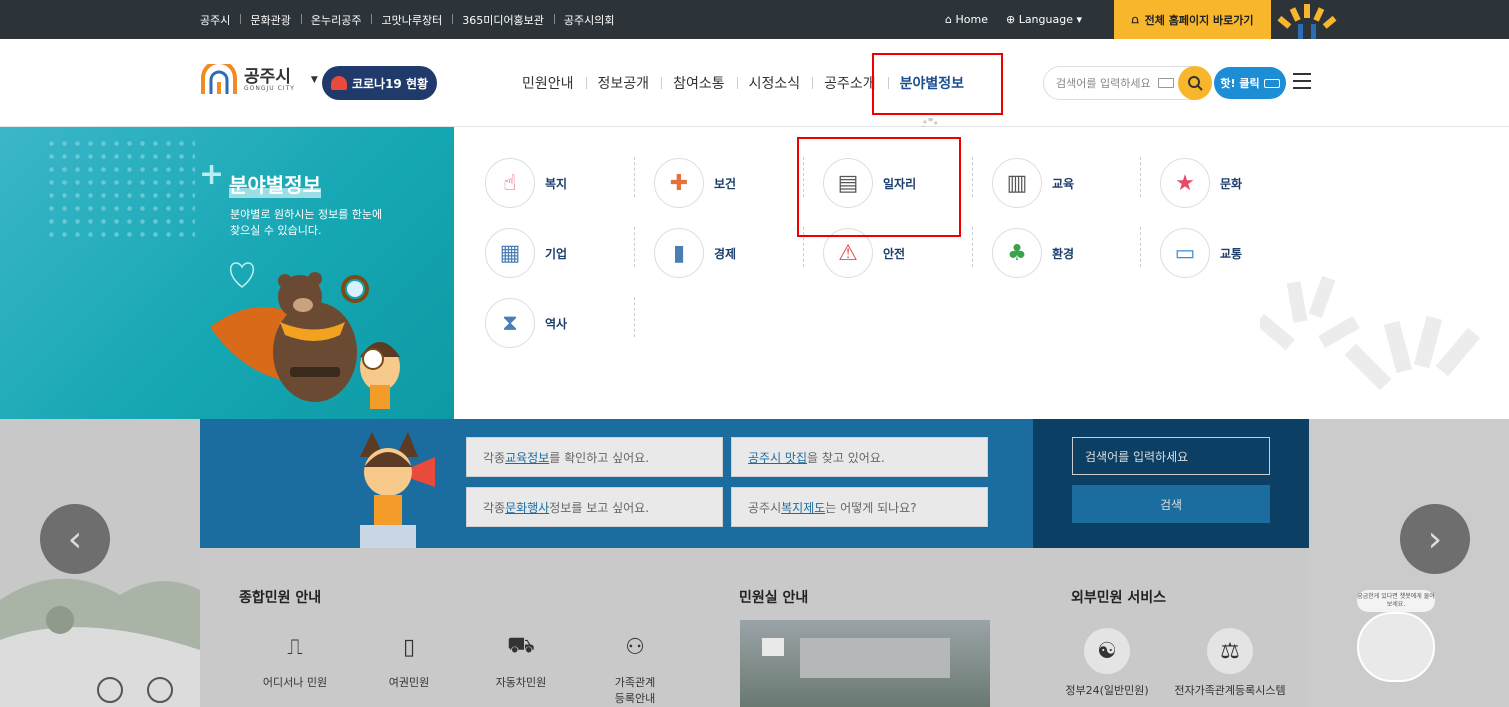 The height and width of the screenshot is (707, 1509). I want to click on home-link: ⌂ Home, so click(966, 19).